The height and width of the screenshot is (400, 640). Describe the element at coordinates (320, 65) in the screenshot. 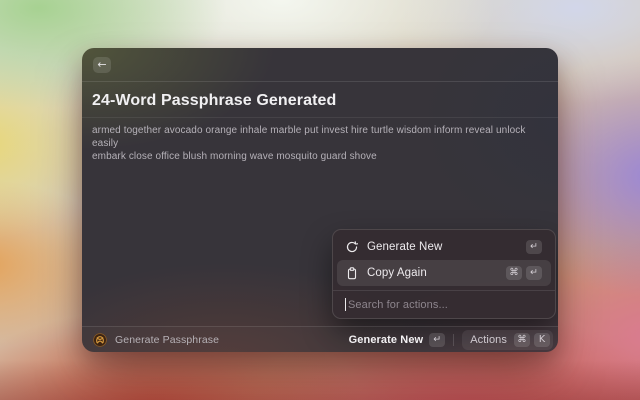

I see `window-header: ←` at that location.